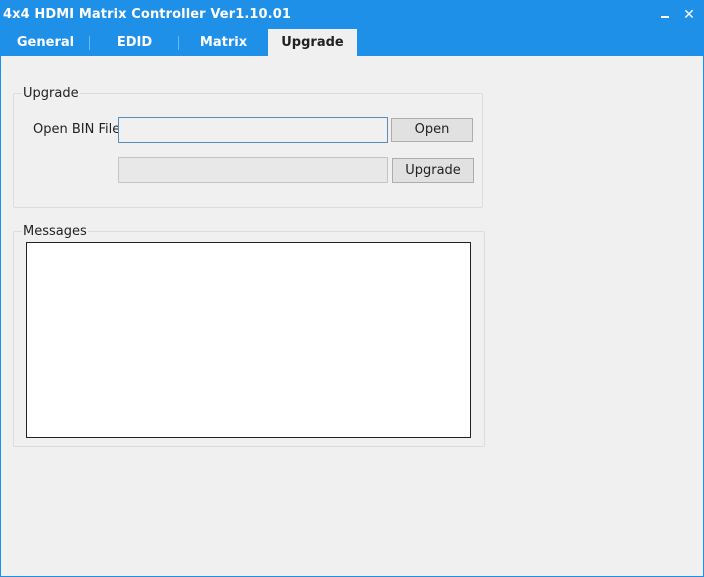 The image size is (704, 577). I want to click on tab-matrix: Matrix, so click(223, 42).